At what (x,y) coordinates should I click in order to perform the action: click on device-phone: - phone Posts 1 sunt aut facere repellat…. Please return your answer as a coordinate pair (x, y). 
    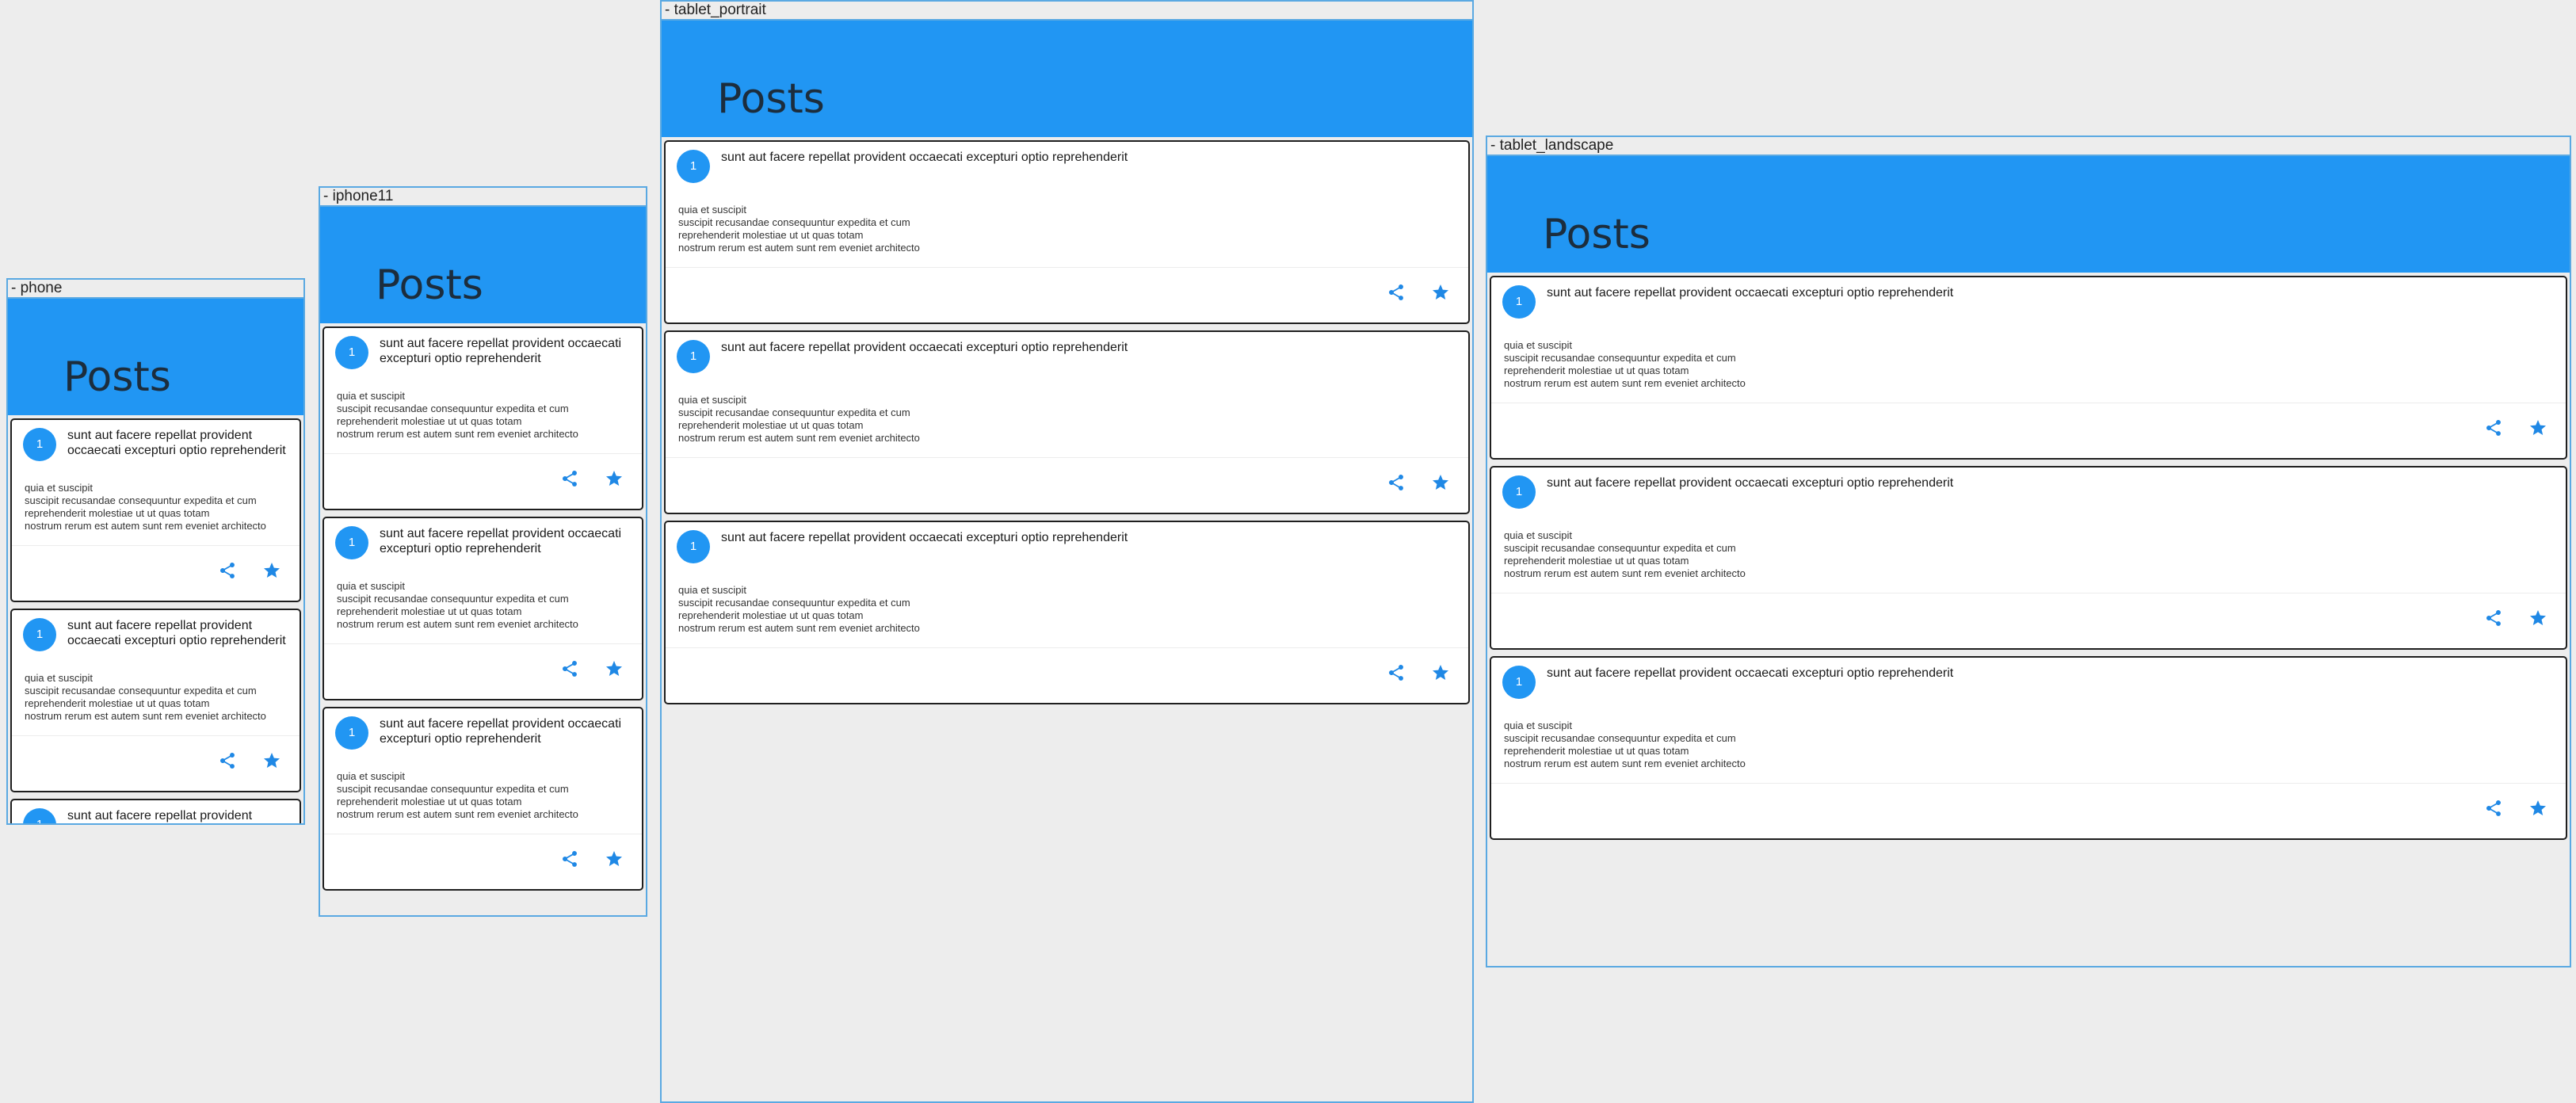
    Looking at the image, I should click on (155, 551).